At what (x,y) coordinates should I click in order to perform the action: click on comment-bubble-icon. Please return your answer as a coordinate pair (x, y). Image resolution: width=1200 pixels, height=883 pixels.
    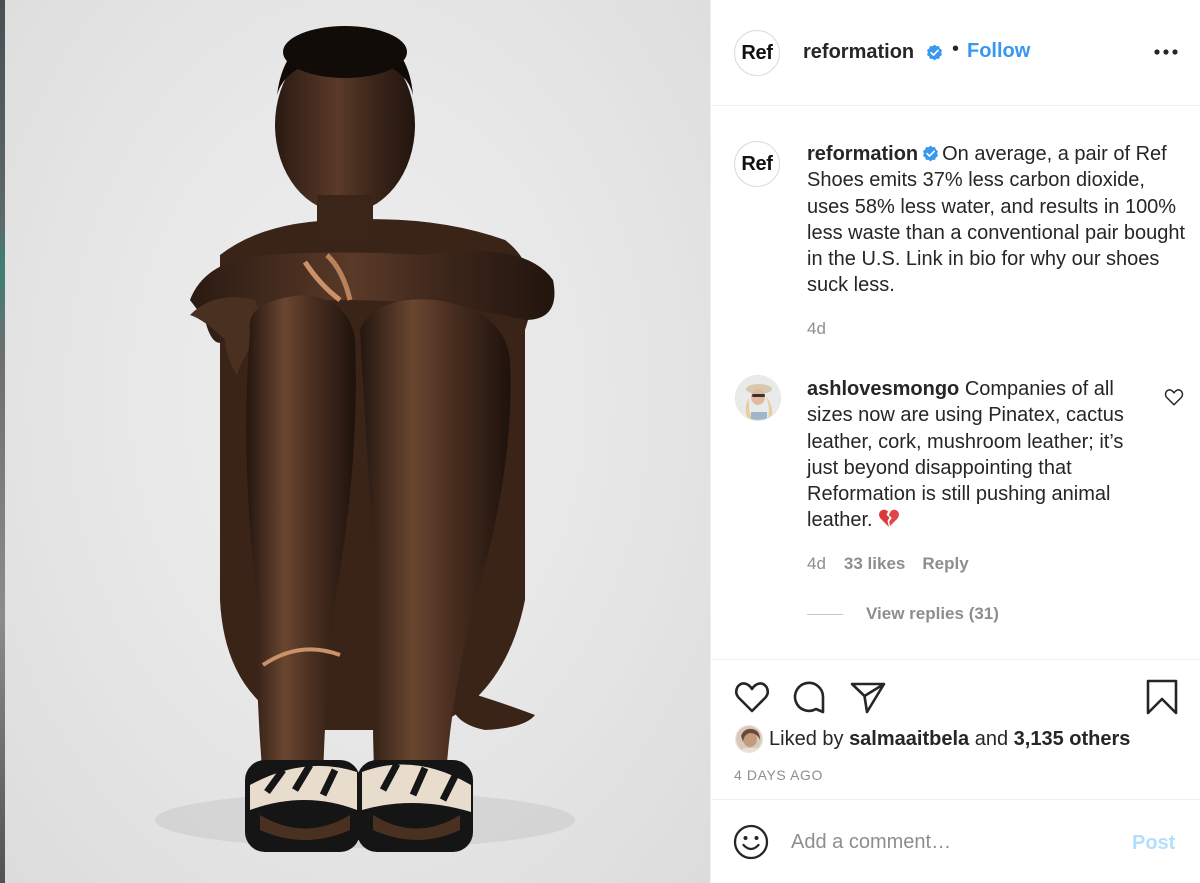
    Looking at the image, I should click on (809, 697).